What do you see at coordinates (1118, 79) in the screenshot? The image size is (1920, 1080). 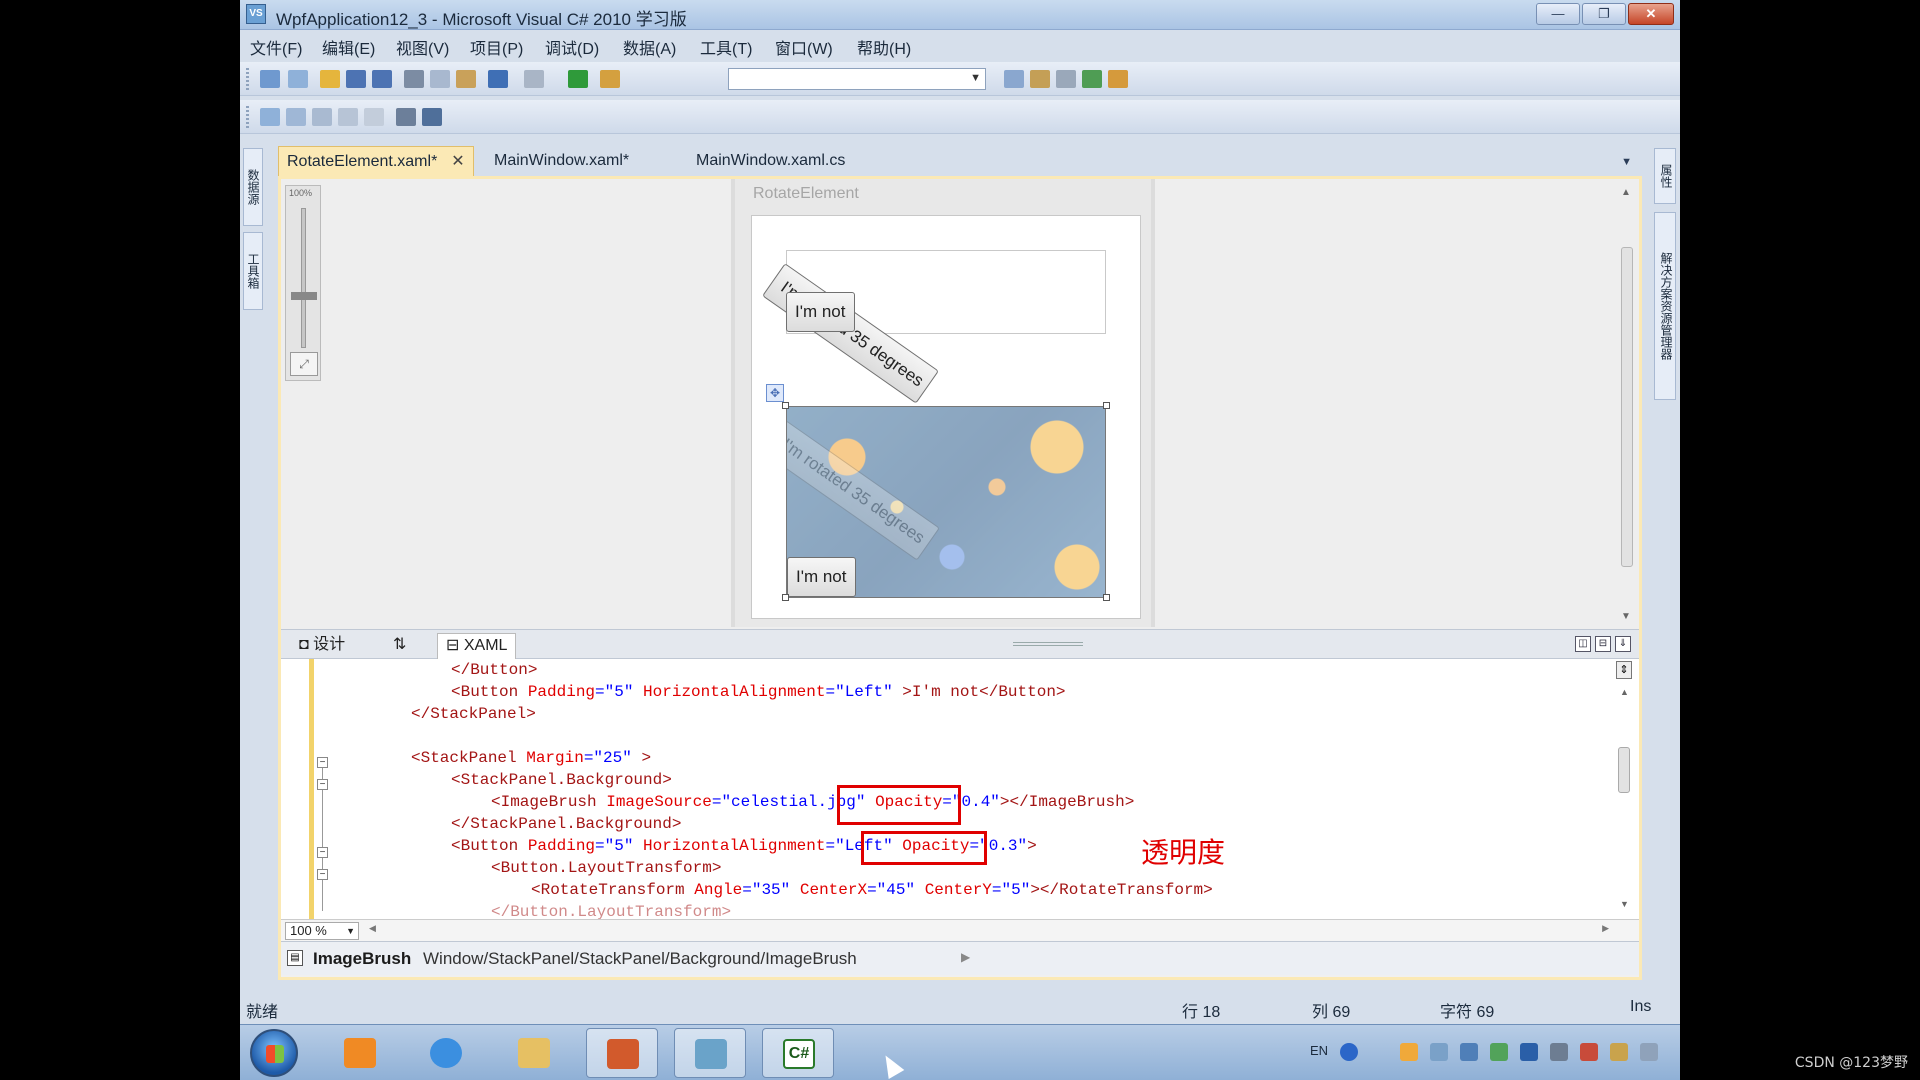 I see `toolbox-icon` at bounding box center [1118, 79].